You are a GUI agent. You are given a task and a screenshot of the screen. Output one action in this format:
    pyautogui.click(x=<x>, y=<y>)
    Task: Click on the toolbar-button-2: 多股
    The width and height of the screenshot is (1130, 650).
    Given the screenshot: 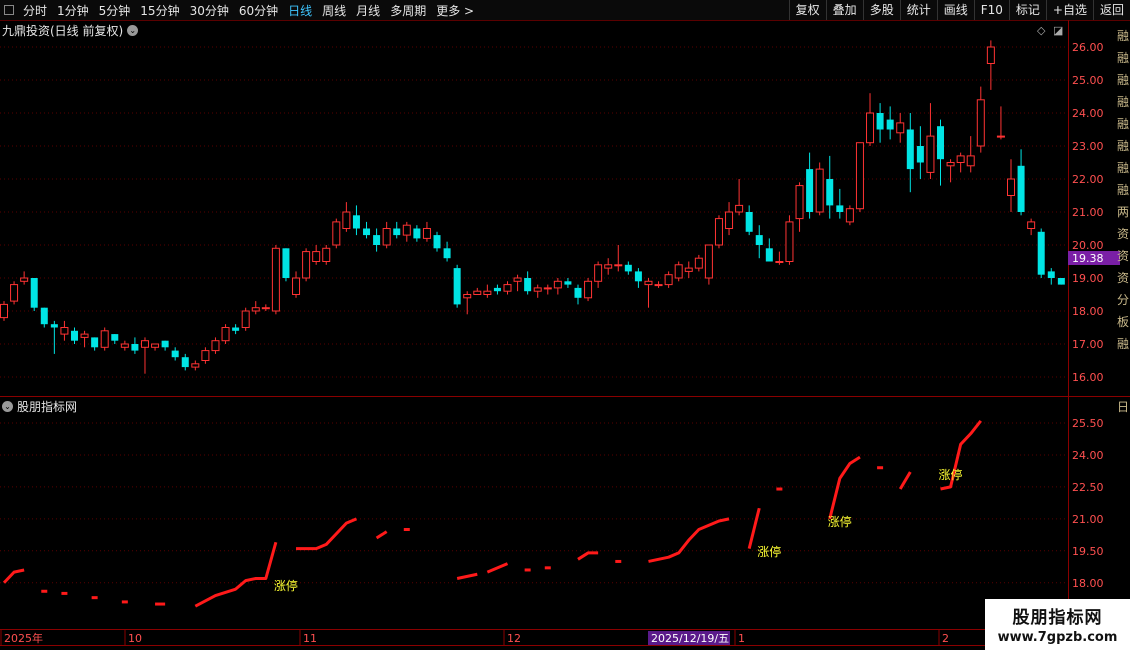 What is the action you would take?
    pyautogui.click(x=881, y=10)
    